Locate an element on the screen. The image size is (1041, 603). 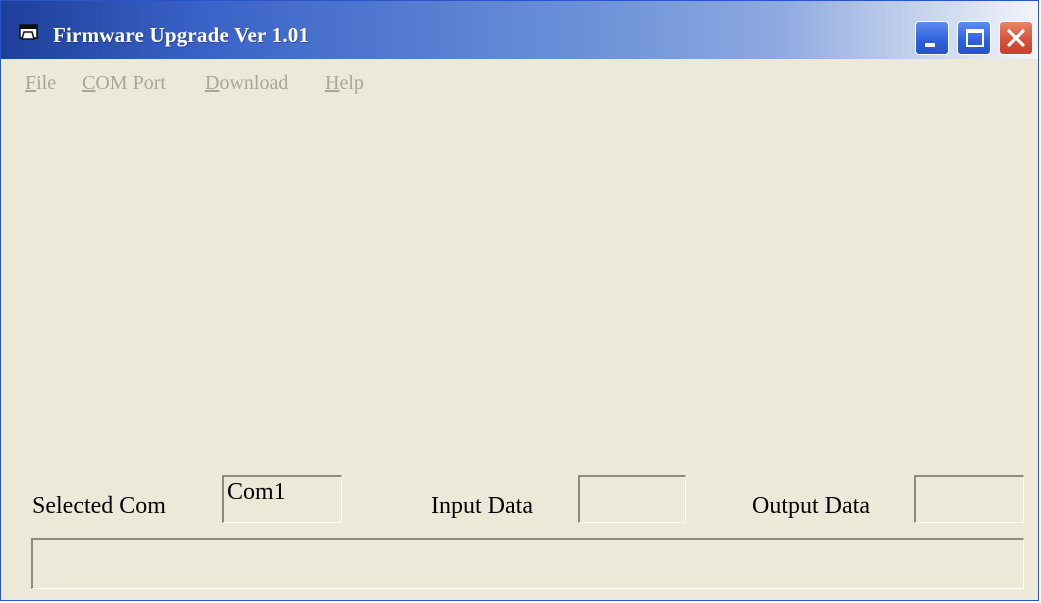
download-progress-bar is located at coordinates (527, 563).